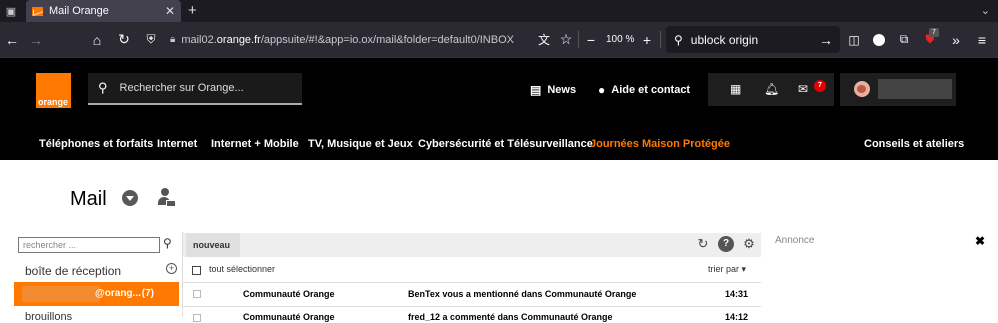 This screenshot has height=323, width=998. Describe the element at coordinates (735, 89) in the screenshot. I see `apps-grid-icon: ▦` at that location.